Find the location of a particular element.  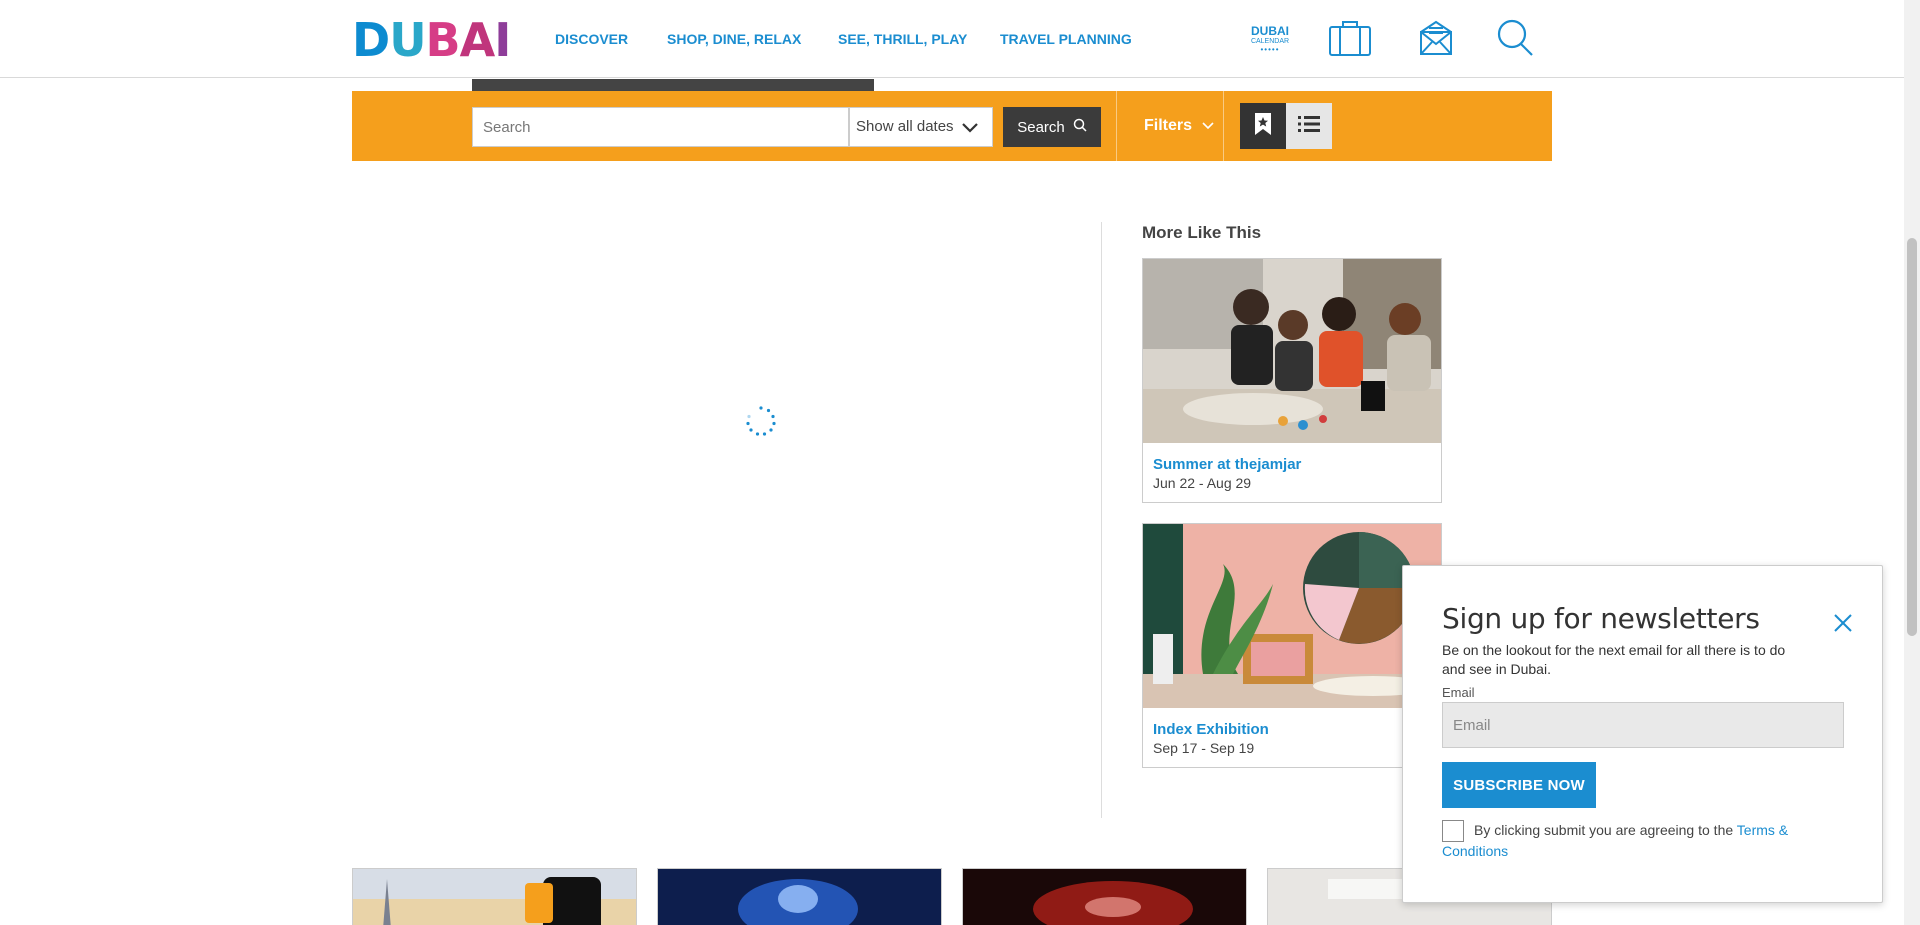

event-card: Summer at thejamjar Jun 22 - Aug 29 is located at coordinates (1292, 380).